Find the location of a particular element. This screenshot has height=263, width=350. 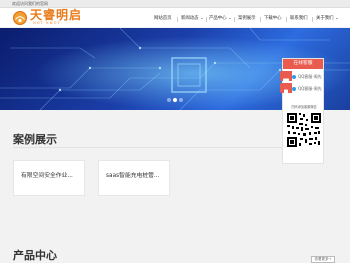

nav-item-cases: 案例展示 is located at coordinates (247, 19).